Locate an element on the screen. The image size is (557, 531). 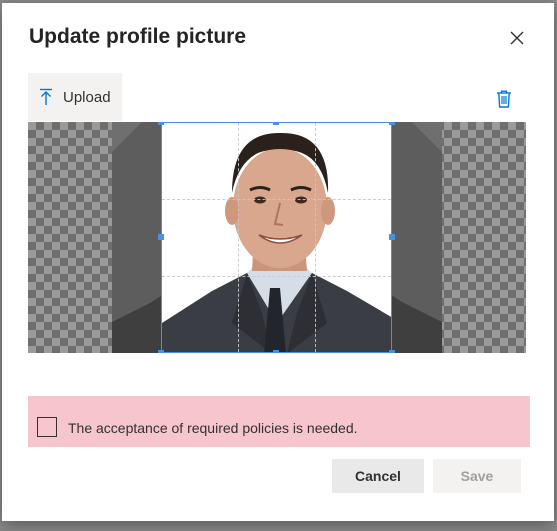
crop-handle-left is located at coordinates (161, 237).